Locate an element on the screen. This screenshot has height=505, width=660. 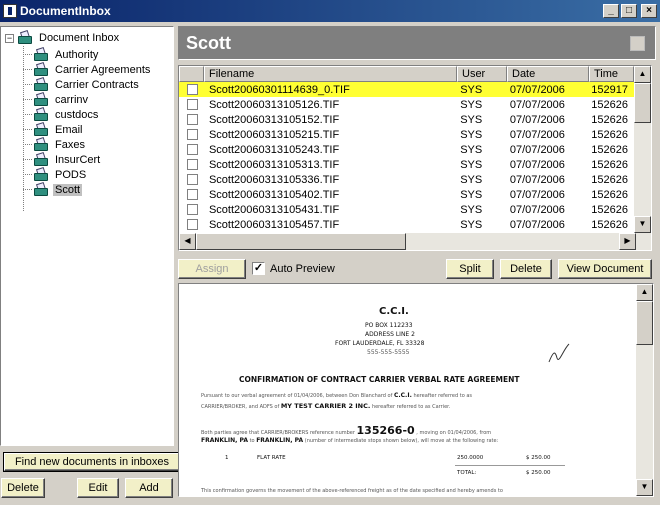
minimize-button: _ is located at coordinates (611, 11).